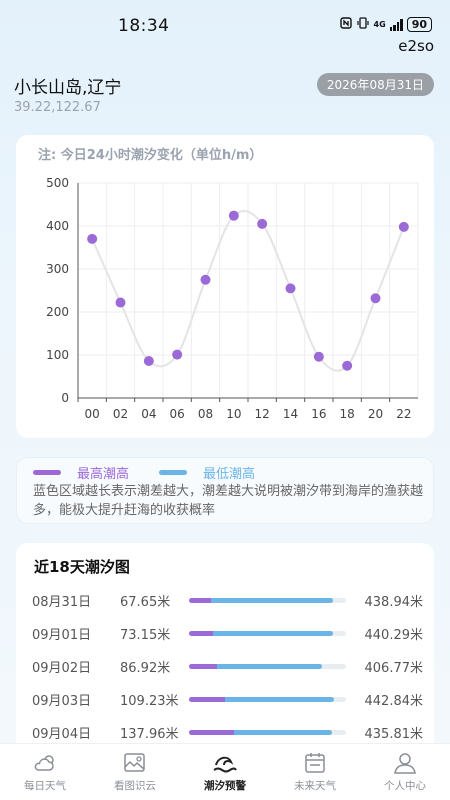 The width and height of the screenshot is (450, 800). What do you see at coordinates (62, 734) in the screenshot?
I see `tide-row-date: 09月04日` at bounding box center [62, 734].